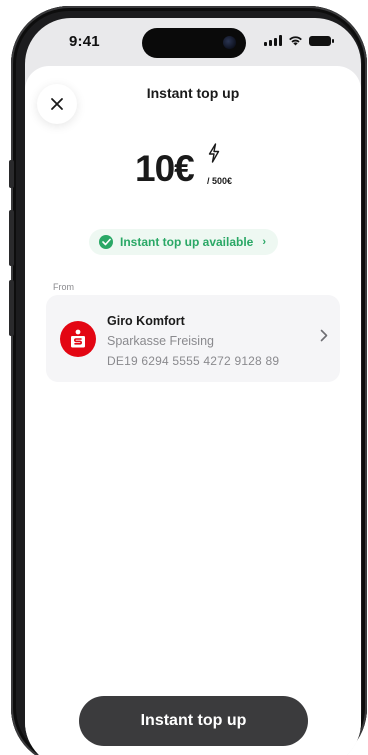  What do you see at coordinates (194, 43) in the screenshot?
I see `dynamic-island` at bounding box center [194, 43].